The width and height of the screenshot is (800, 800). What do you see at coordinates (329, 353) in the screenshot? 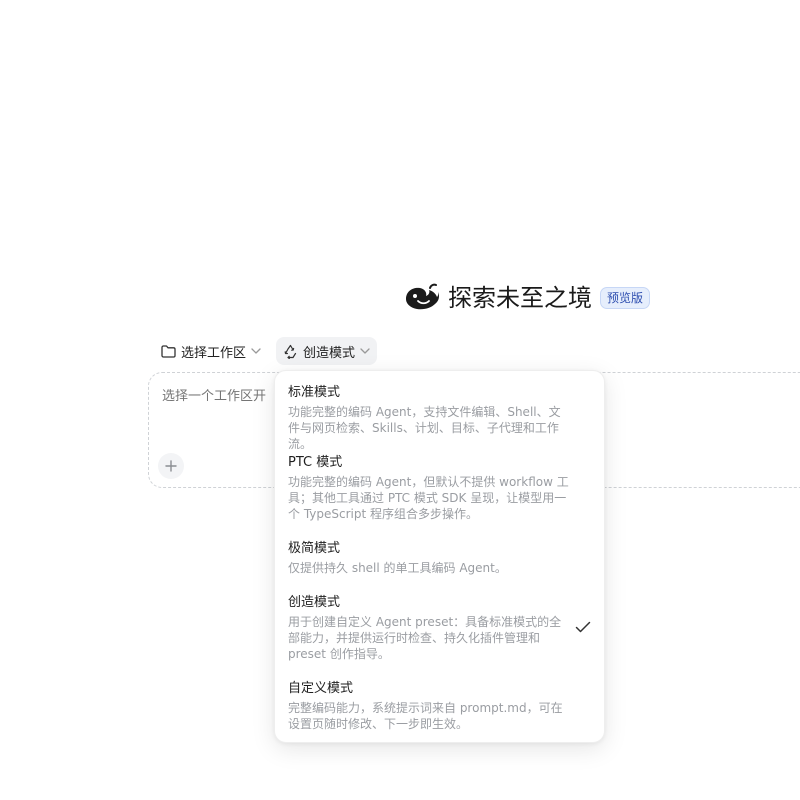
I see `mode-label: 创造模式` at bounding box center [329, 353].